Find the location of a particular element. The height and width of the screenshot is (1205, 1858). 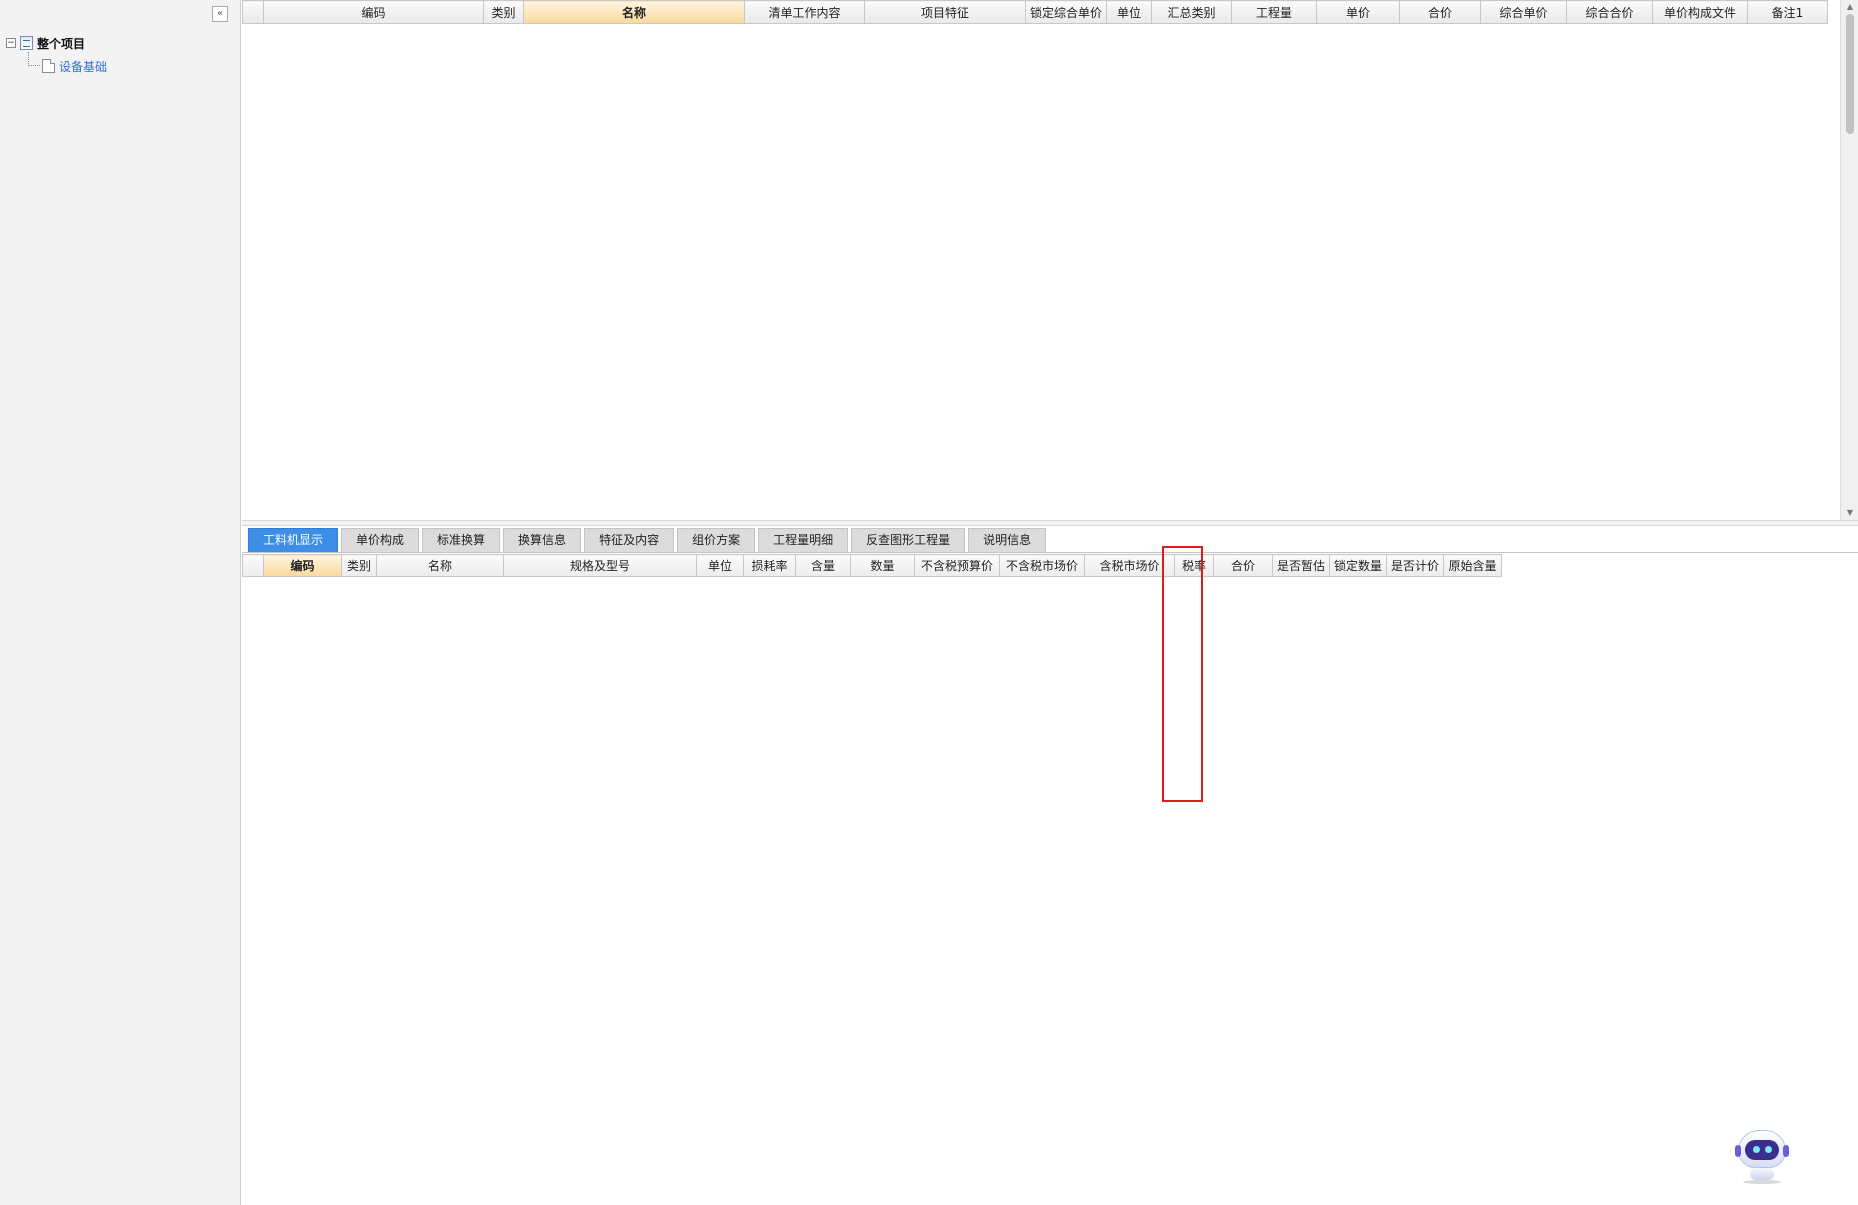

tree-root-label: 整个项目 is located at coordinates (61, 43).